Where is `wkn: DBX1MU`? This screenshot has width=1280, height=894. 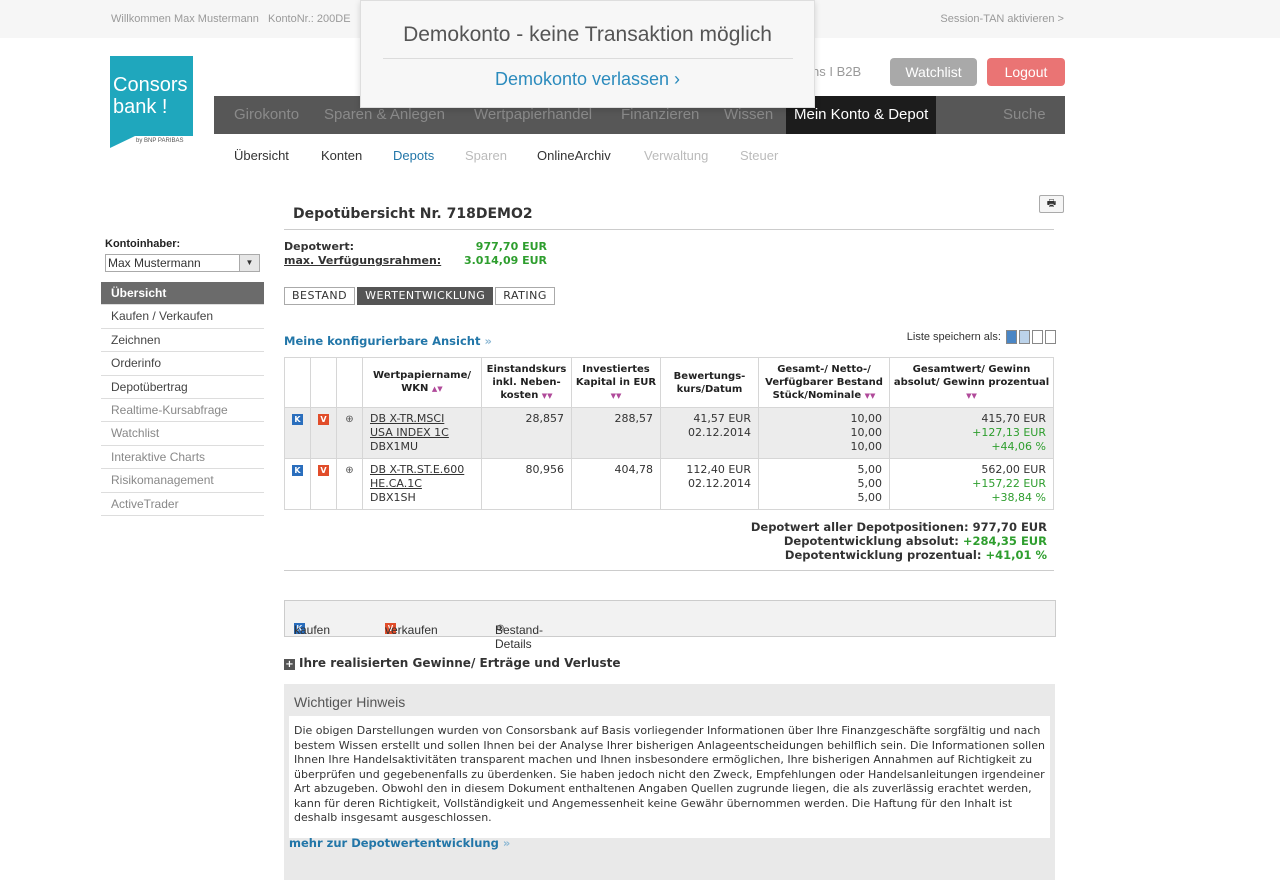 wkn: DBX1MU is located at coordinates (394, 446).